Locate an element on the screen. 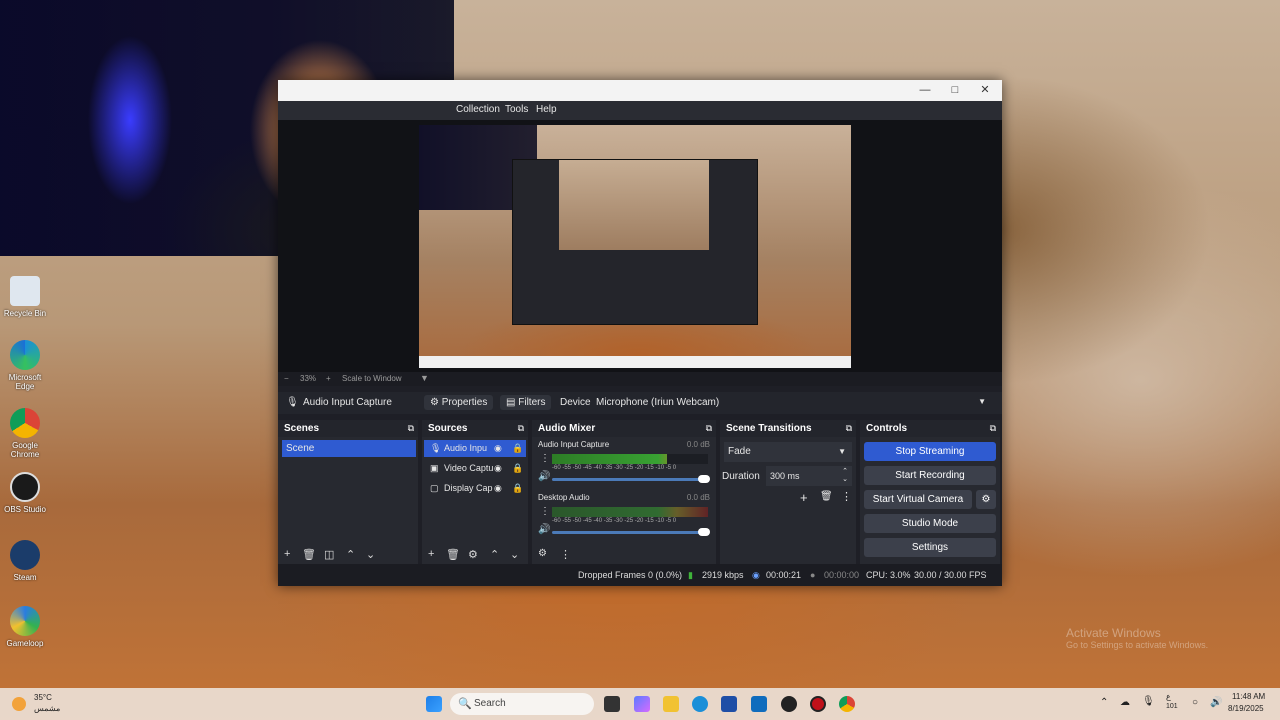  channel-name: Desktop Audio is located at coordinates (564, 497).